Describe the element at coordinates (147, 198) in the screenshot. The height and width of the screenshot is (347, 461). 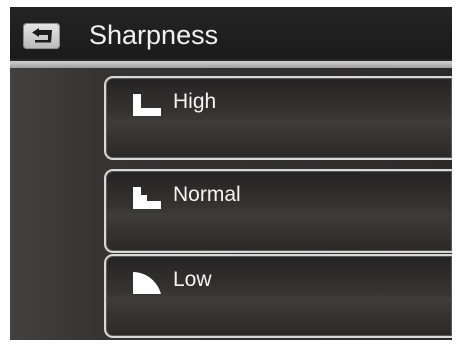
I see `sharpness-normal-icon` at that location.